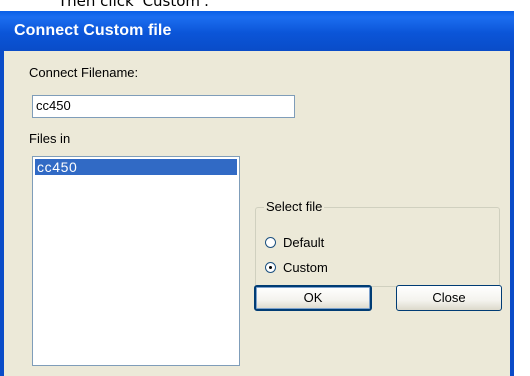 The image size is (530, 376). Describe the element at coordinates (303, 242) in the screenshot. I see `radio-default-label: Default` at that location.